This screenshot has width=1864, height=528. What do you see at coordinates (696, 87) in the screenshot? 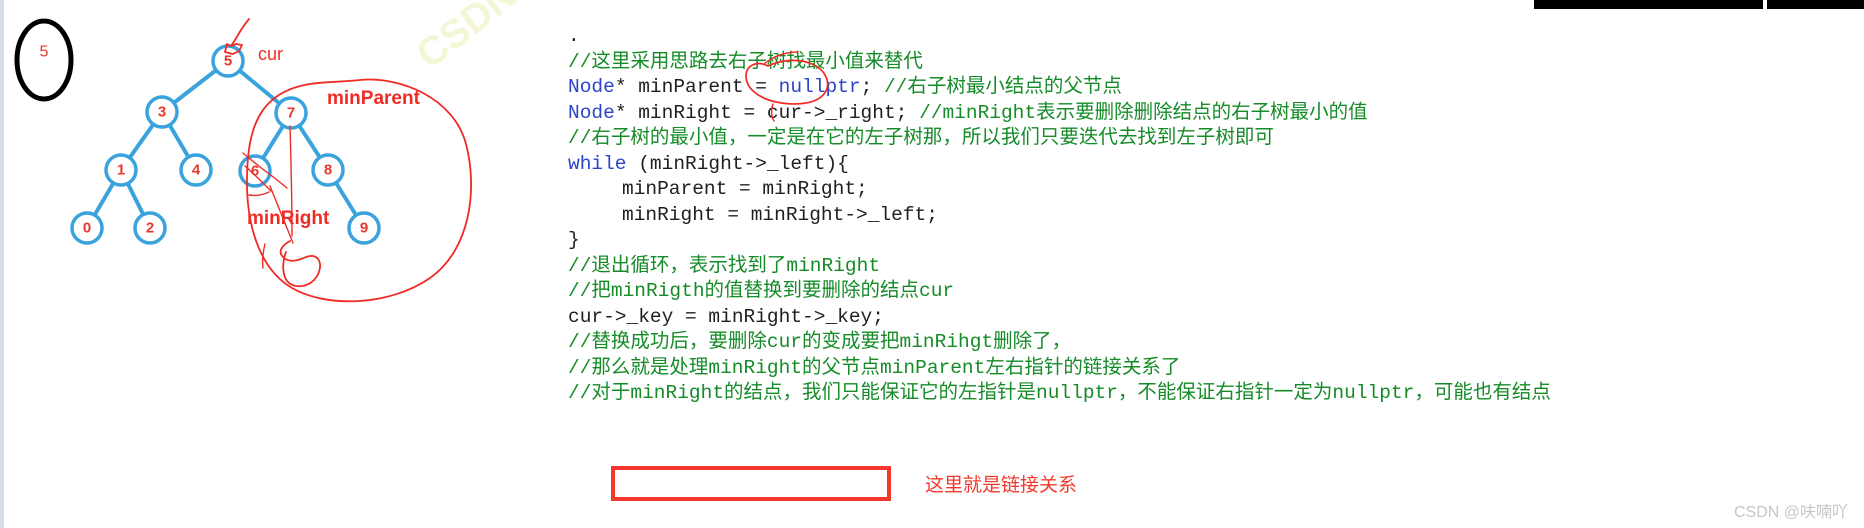
I see `code-token-2-1: * minParent =` at bounding box center [696, 87].